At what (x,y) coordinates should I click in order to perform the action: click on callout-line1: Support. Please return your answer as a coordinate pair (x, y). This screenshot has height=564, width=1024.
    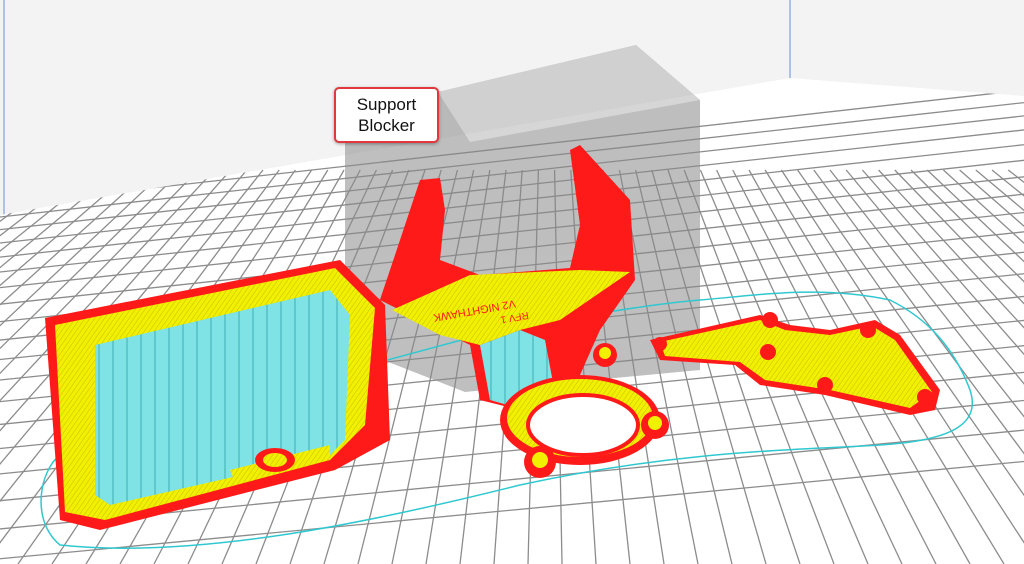
    Looking at the image, I should click on (386, 104).